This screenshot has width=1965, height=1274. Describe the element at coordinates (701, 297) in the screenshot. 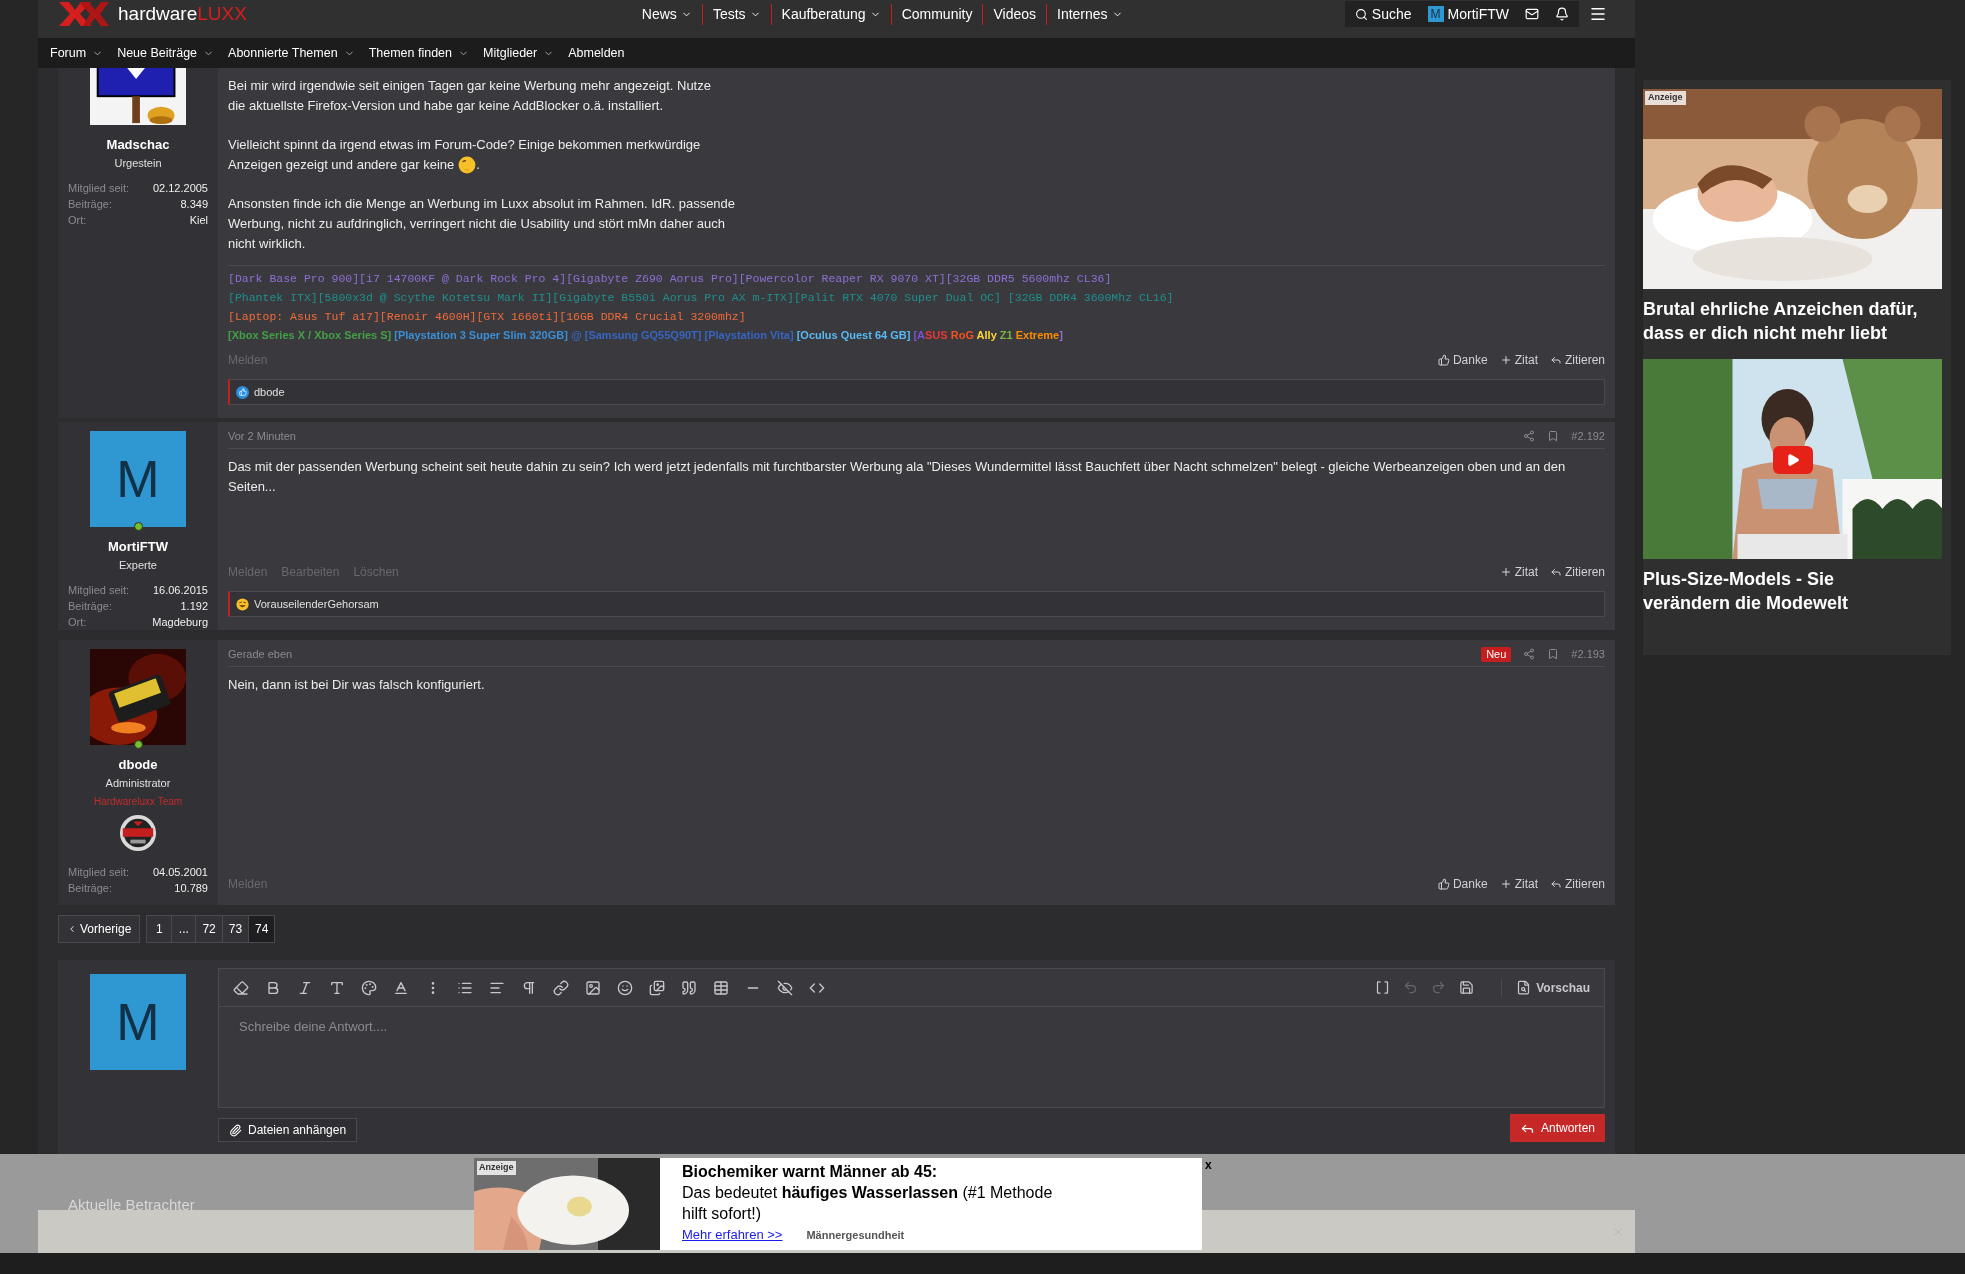

I see `signature-text: [Phantek ITX][5800x3d @ Scythe Kotetsu Mark II][Gigabyte B550i Aorus Pro AX m-ITX][Palit RTX 4070 Super Dual OC] [32GB DDR4 3600Mhz CL16]` at that location.